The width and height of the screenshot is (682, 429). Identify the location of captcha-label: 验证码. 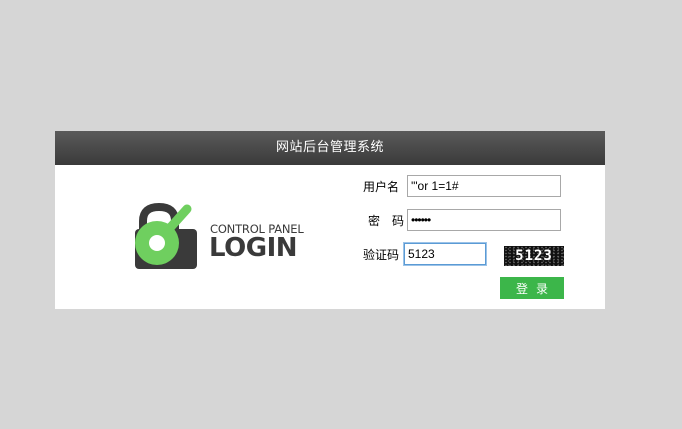
(381, 255).